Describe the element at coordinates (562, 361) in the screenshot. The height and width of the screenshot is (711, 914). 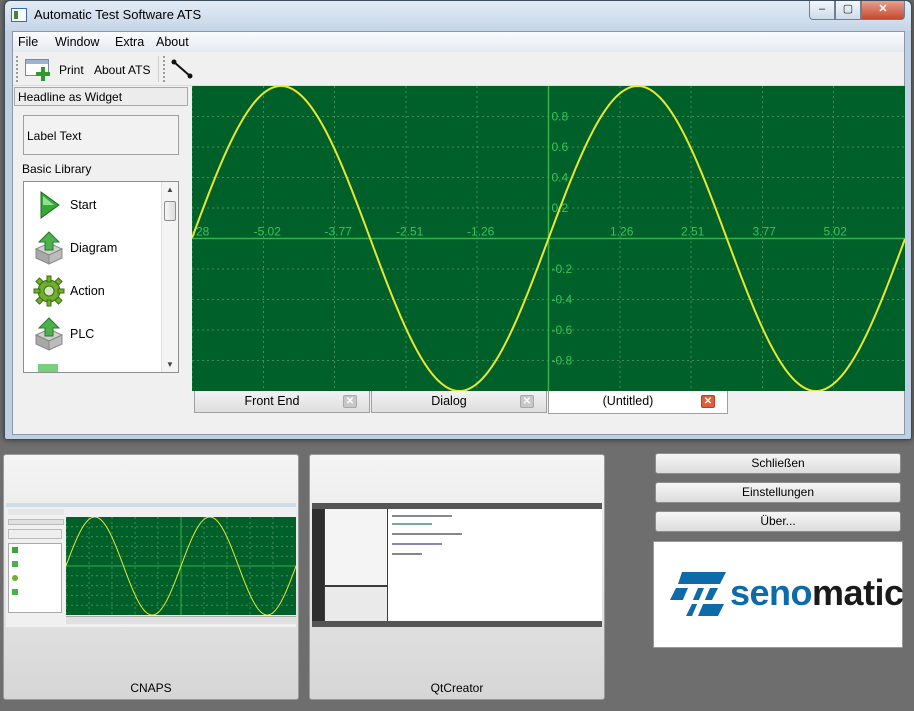
I see `y-tick-label: -0.8` at that location.